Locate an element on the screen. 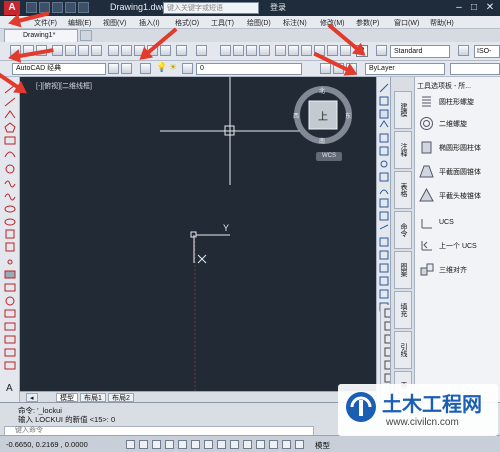 The height and width of the screenshot is (452, 500). layer-select: 0 is located at coordinates (249, 69).